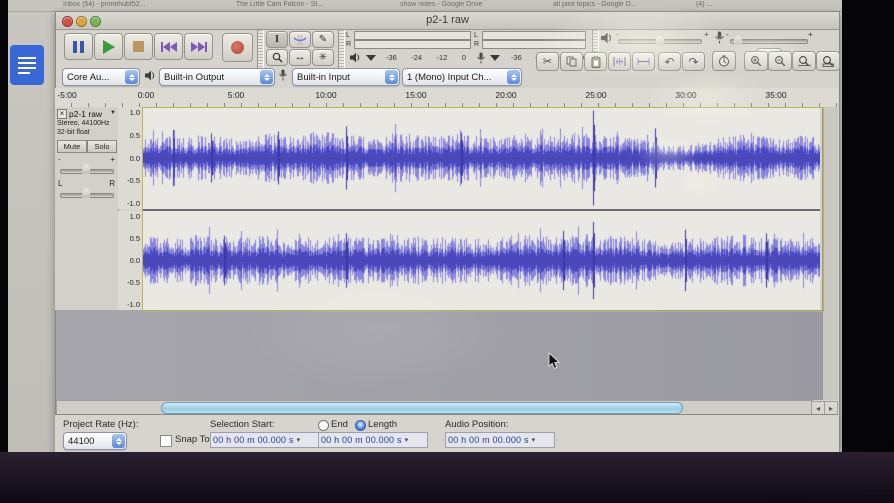  I want to click on draw-tool-button: ✎, so click(323, 39).